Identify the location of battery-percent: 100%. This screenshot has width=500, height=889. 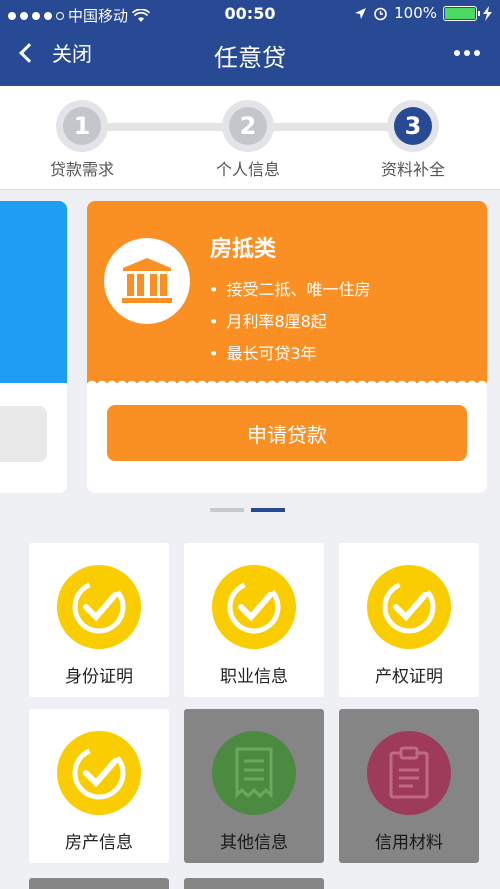
(415, 13).